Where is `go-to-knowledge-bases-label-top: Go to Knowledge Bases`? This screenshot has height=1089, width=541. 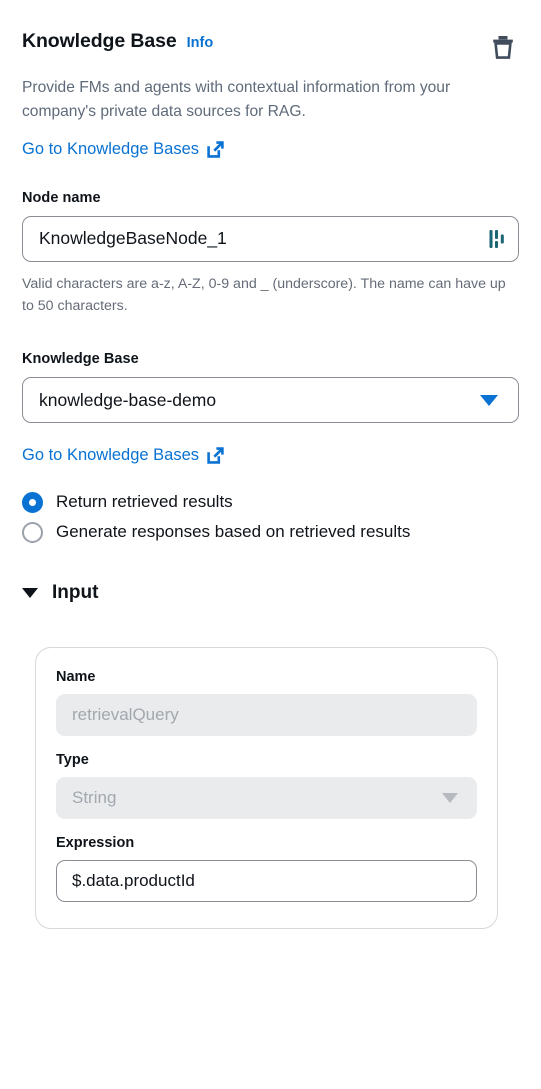
go-to-knowledge-bases-label-top: Go to Knowledge Bases is located at coordinates (111, 149).